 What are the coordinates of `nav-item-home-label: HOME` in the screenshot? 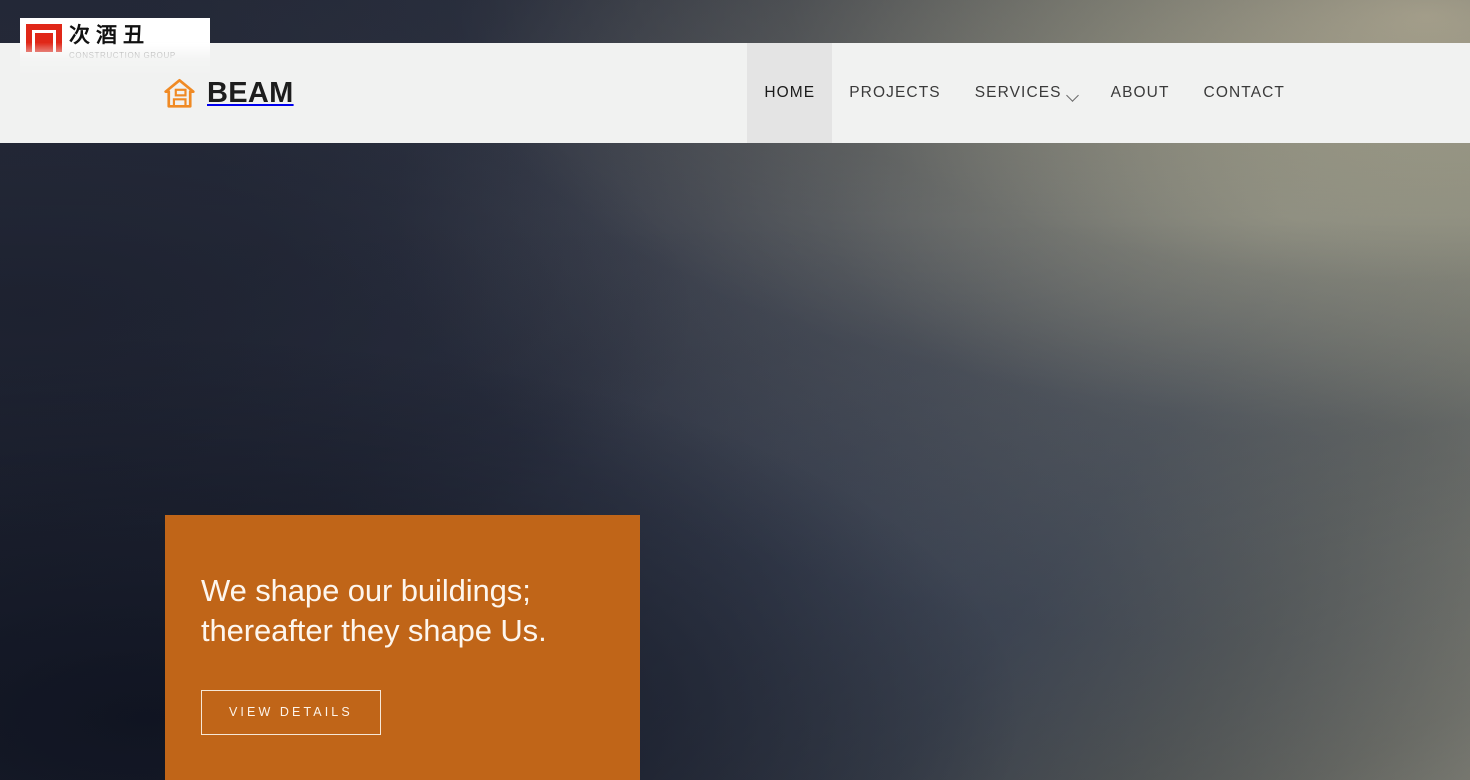 It's located at (790, 92).